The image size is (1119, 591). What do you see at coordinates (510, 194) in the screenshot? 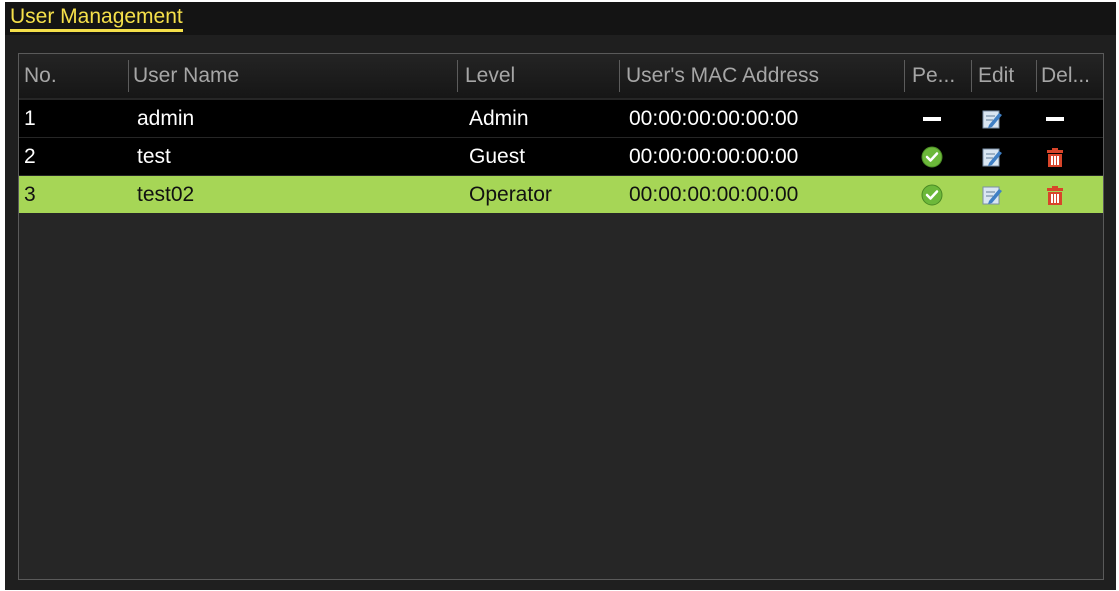
I see `cell-level: Operator` at bounding box center [510, 194].